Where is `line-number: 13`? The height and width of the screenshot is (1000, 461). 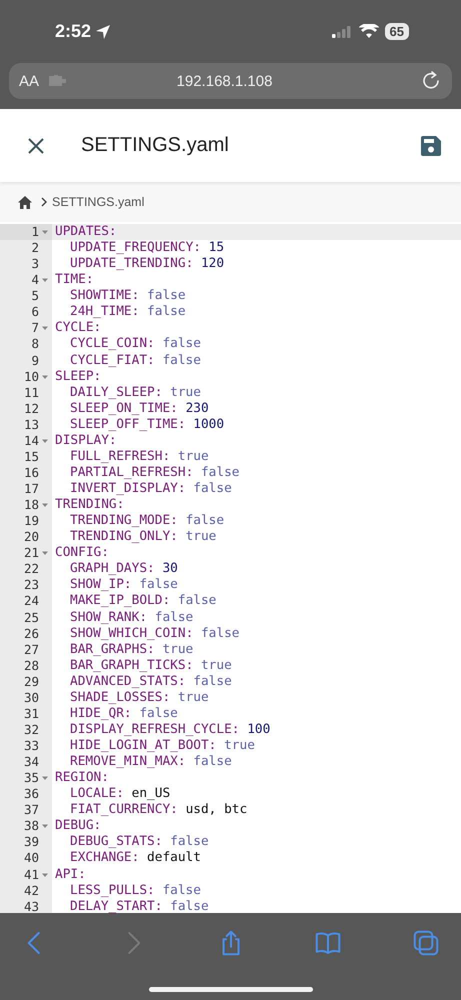
line-number: 13 is located at coordinates (31, 424).